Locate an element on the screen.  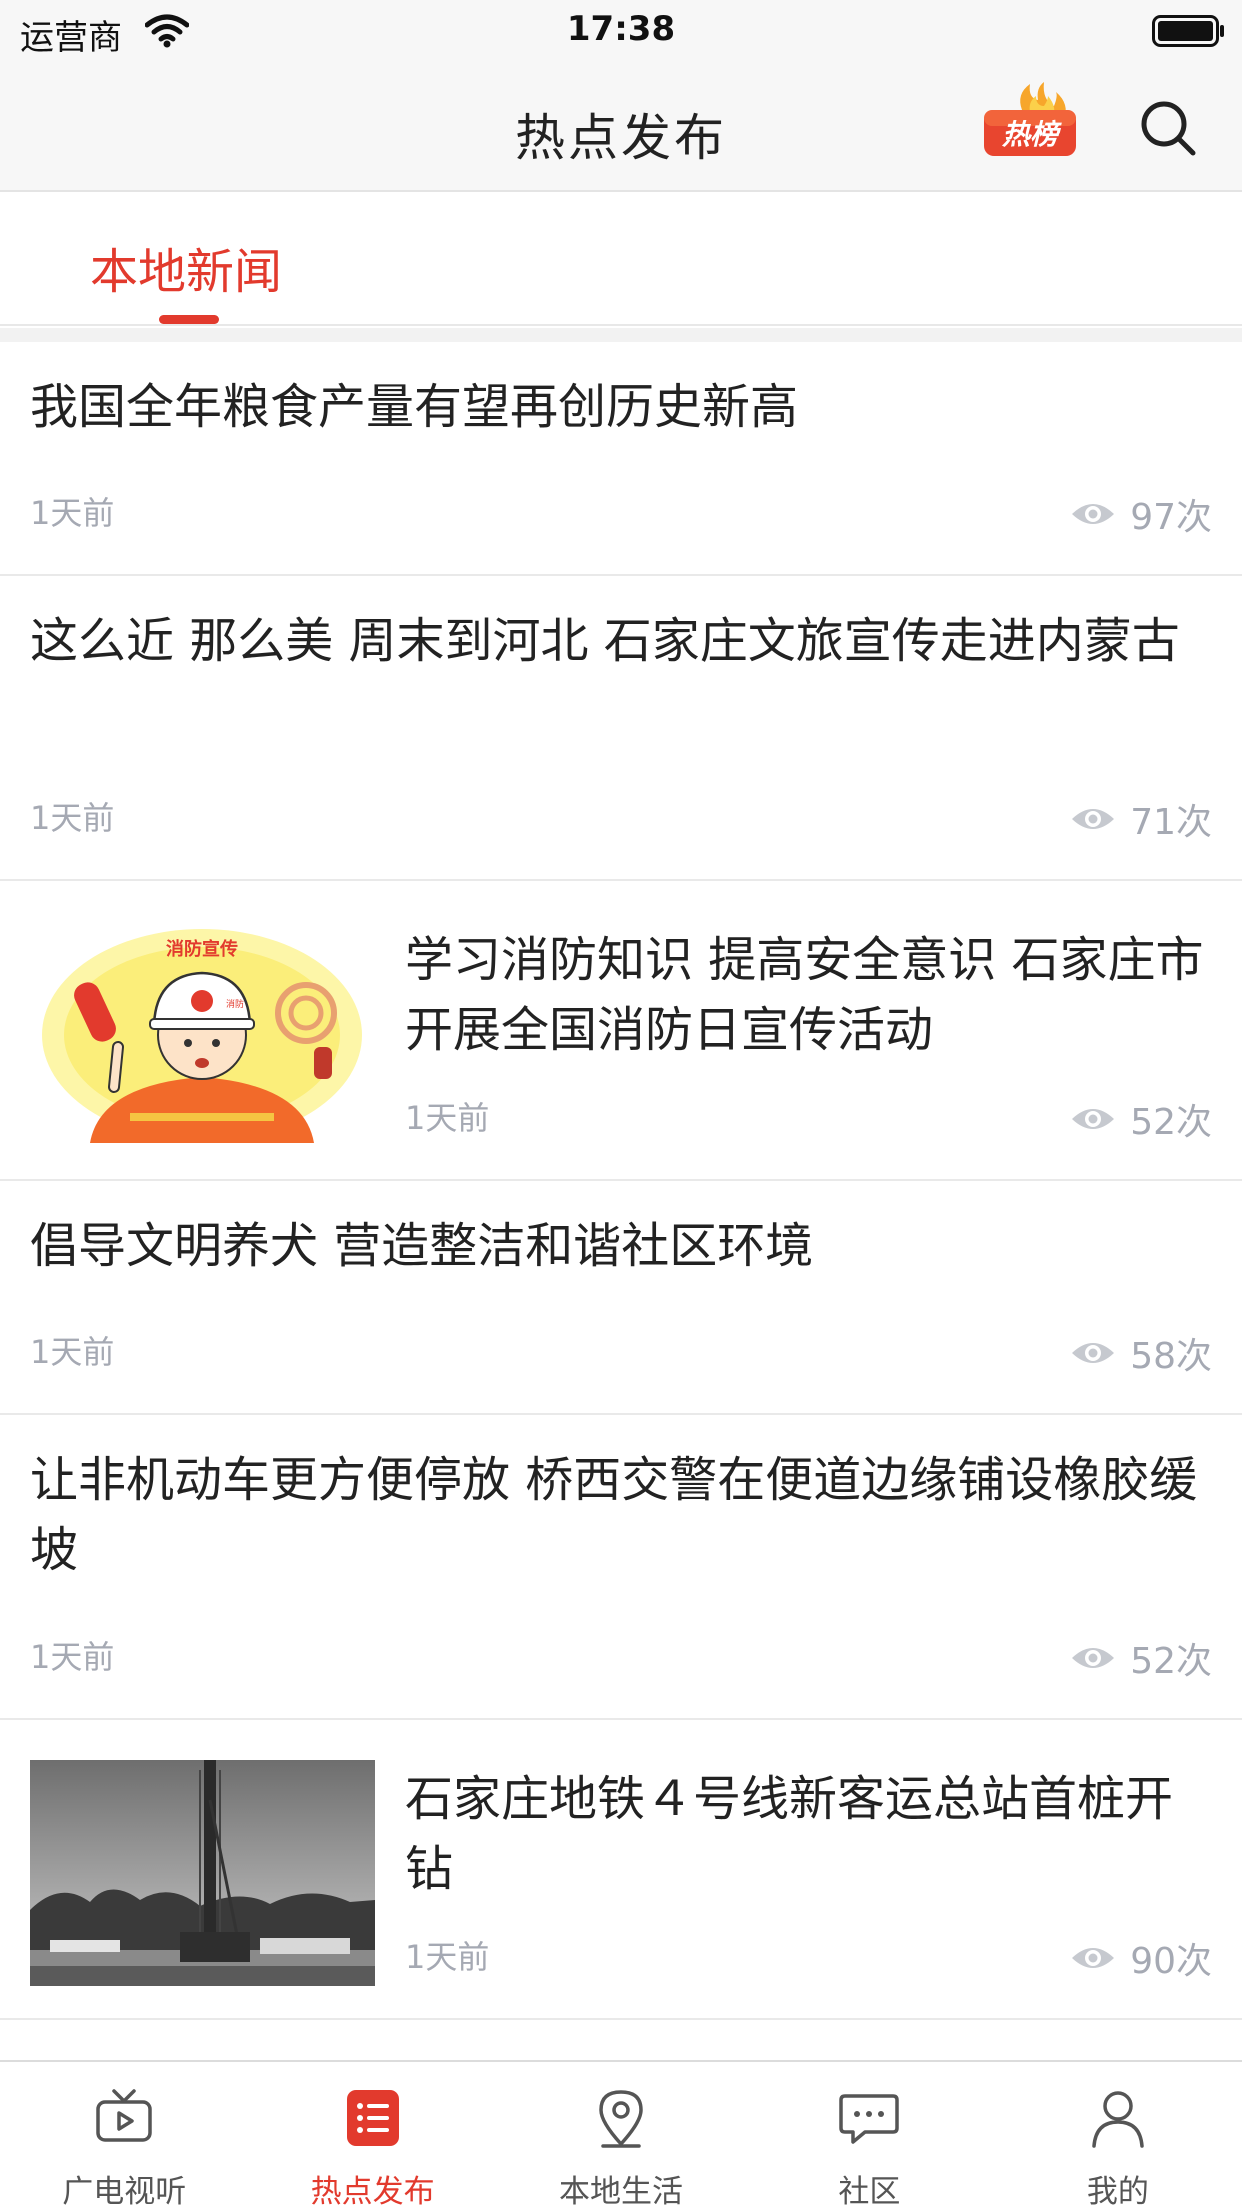
news-views: 58次 is located at coordinates (1141, 1353).